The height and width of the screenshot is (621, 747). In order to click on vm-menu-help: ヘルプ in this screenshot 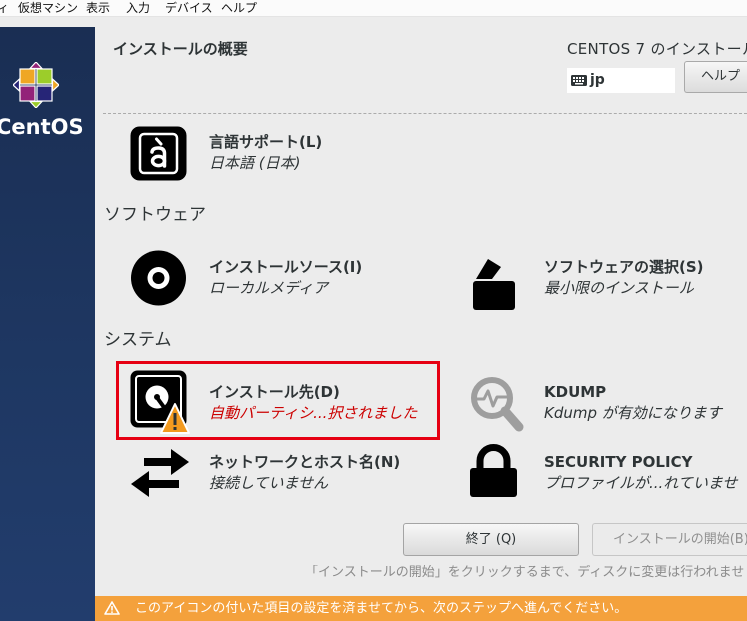, I will do `click(239, 8)`.